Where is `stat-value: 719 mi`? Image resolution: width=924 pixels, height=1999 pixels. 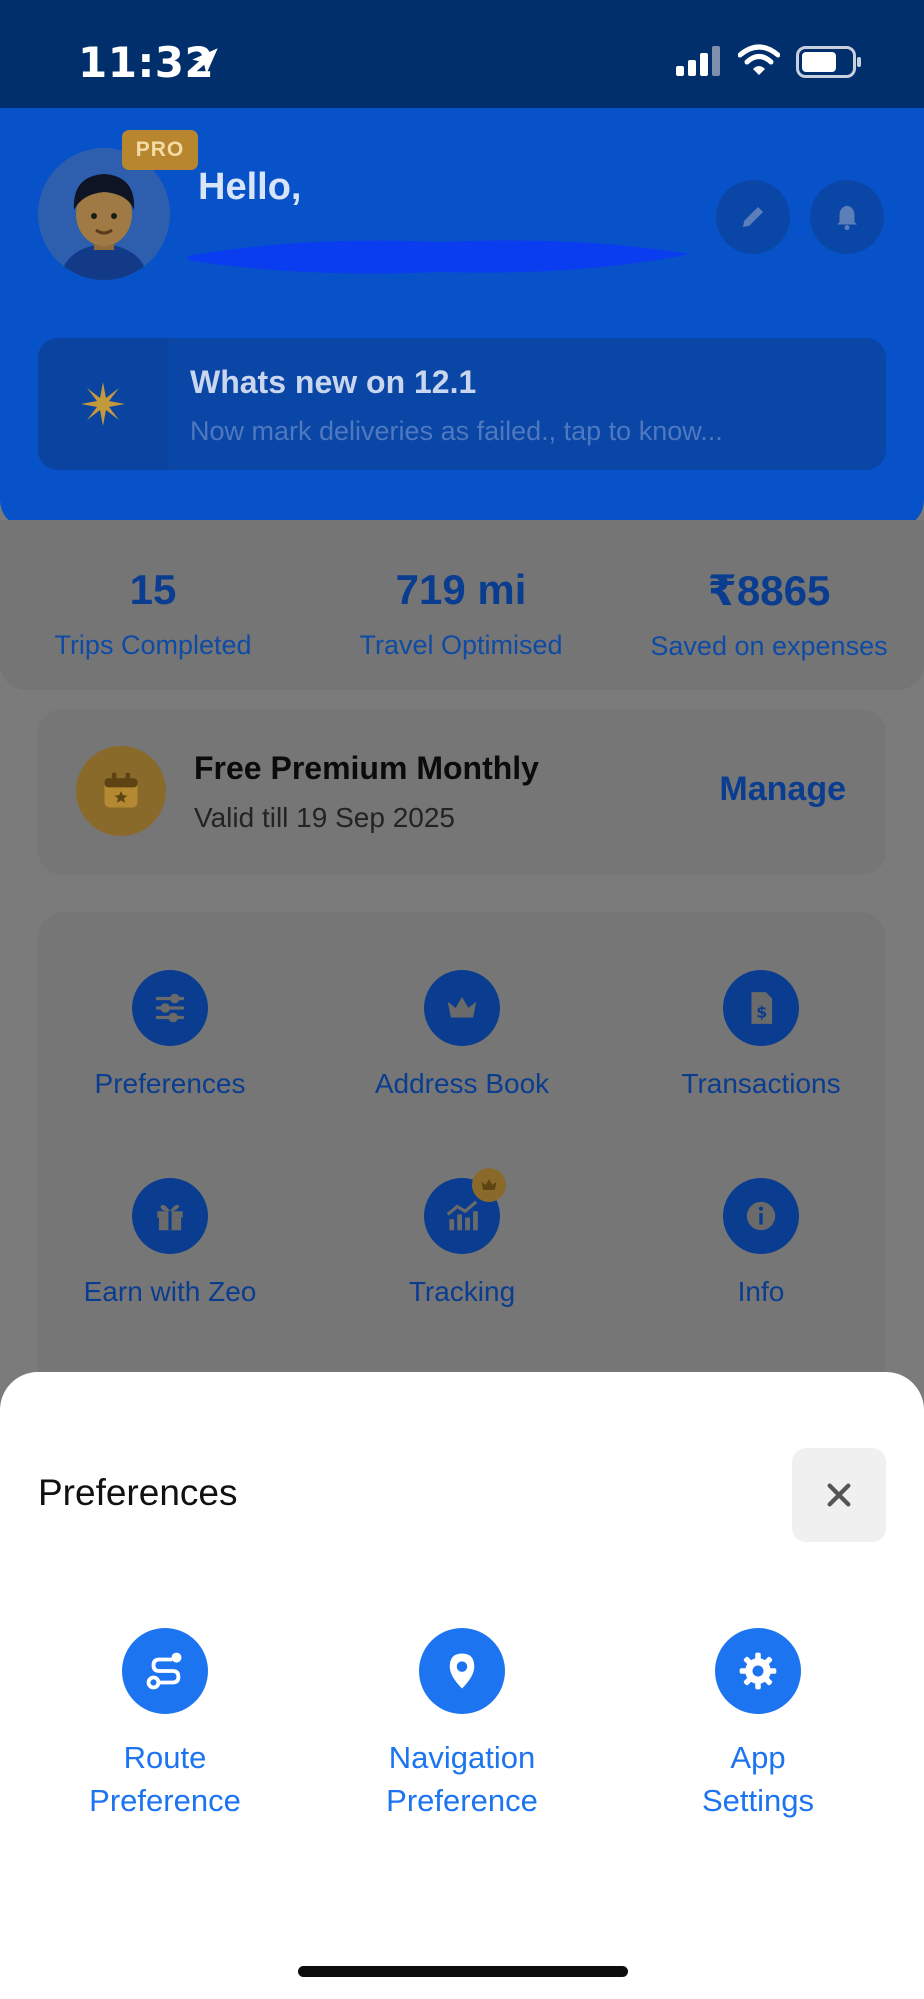
stat-value: 719 mi is located at coordinates (461, 589).